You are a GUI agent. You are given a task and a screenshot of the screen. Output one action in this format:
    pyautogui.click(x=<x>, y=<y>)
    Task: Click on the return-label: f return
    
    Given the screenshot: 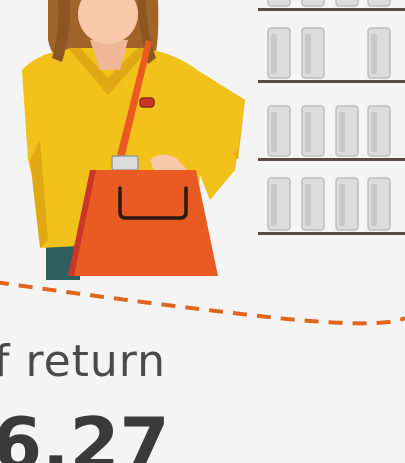 What is the action you would take?
    pyautogui.click(x=83, y=361)
    